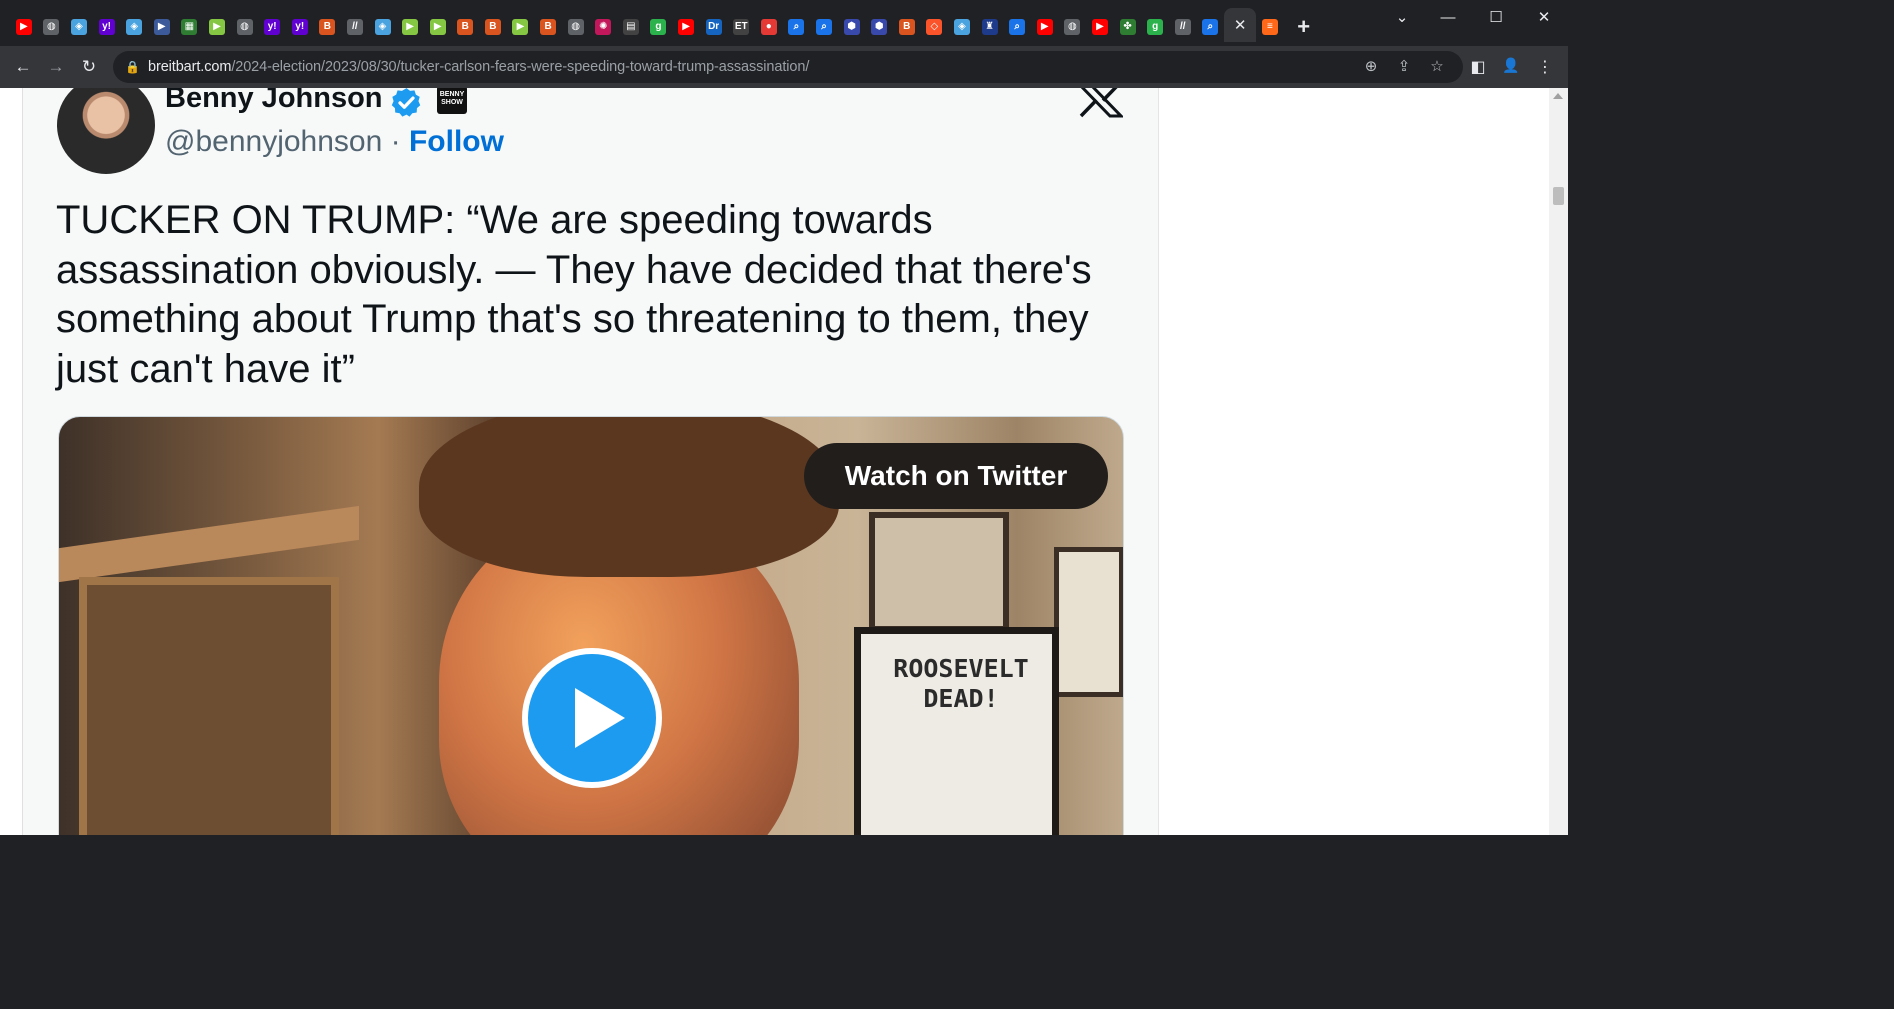  Describe the element at coordinates (714, 27) in the screenshot. I see `browser-tab: Dr` at that location.